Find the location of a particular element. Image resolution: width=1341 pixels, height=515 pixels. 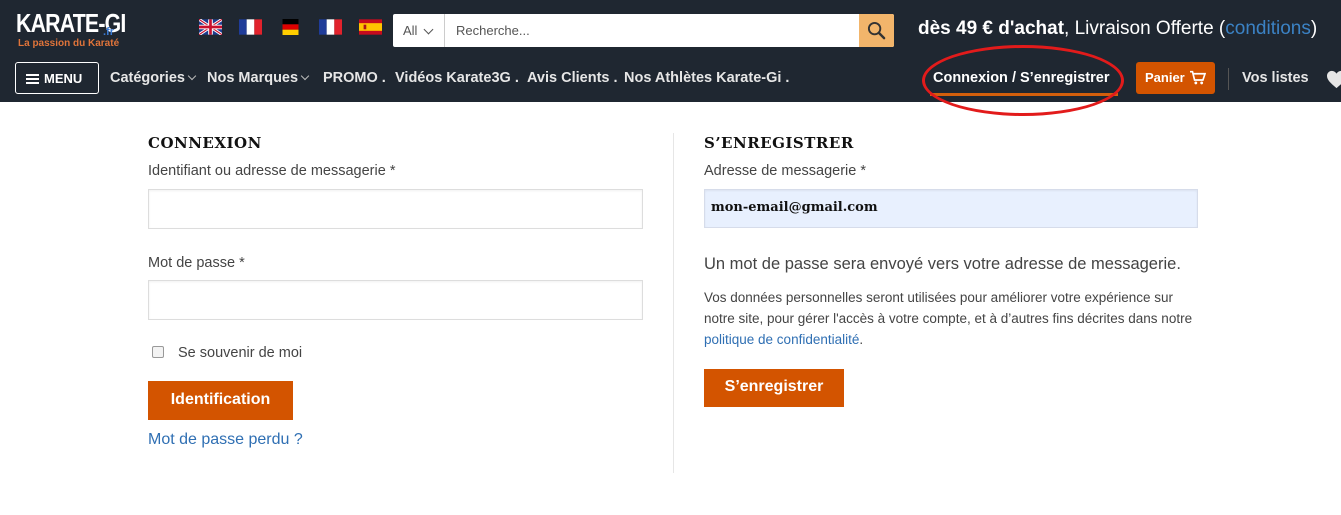

search-category-value: All is located at coordinates (410, 30).